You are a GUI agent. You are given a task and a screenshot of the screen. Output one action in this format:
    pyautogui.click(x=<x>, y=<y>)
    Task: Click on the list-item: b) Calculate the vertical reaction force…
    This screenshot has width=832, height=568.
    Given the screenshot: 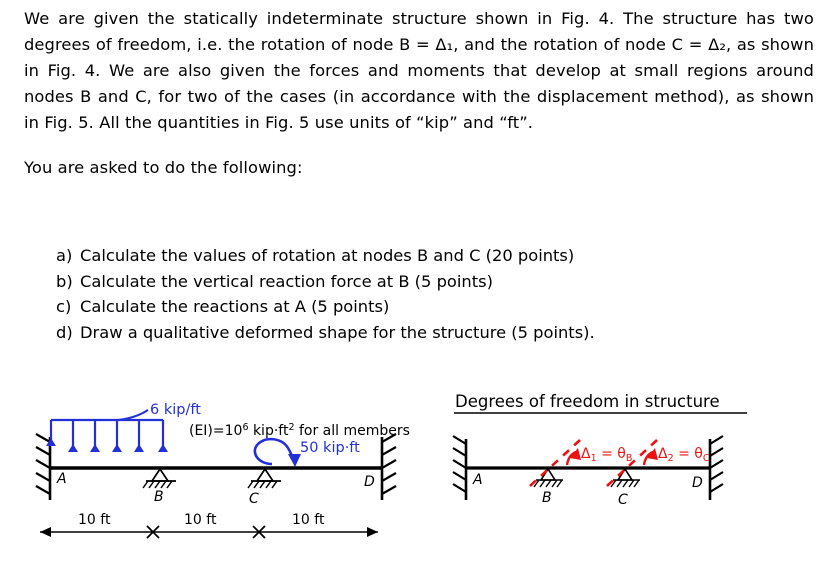 What is the action you would take?
    pyautogui.click(x=421, y=282)
    